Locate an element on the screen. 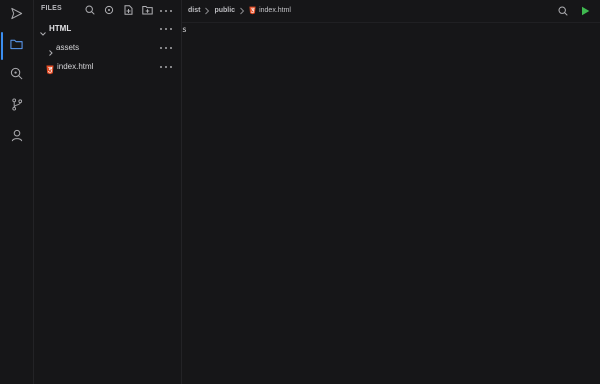  search-files-button is located at coordinates (90, 10).